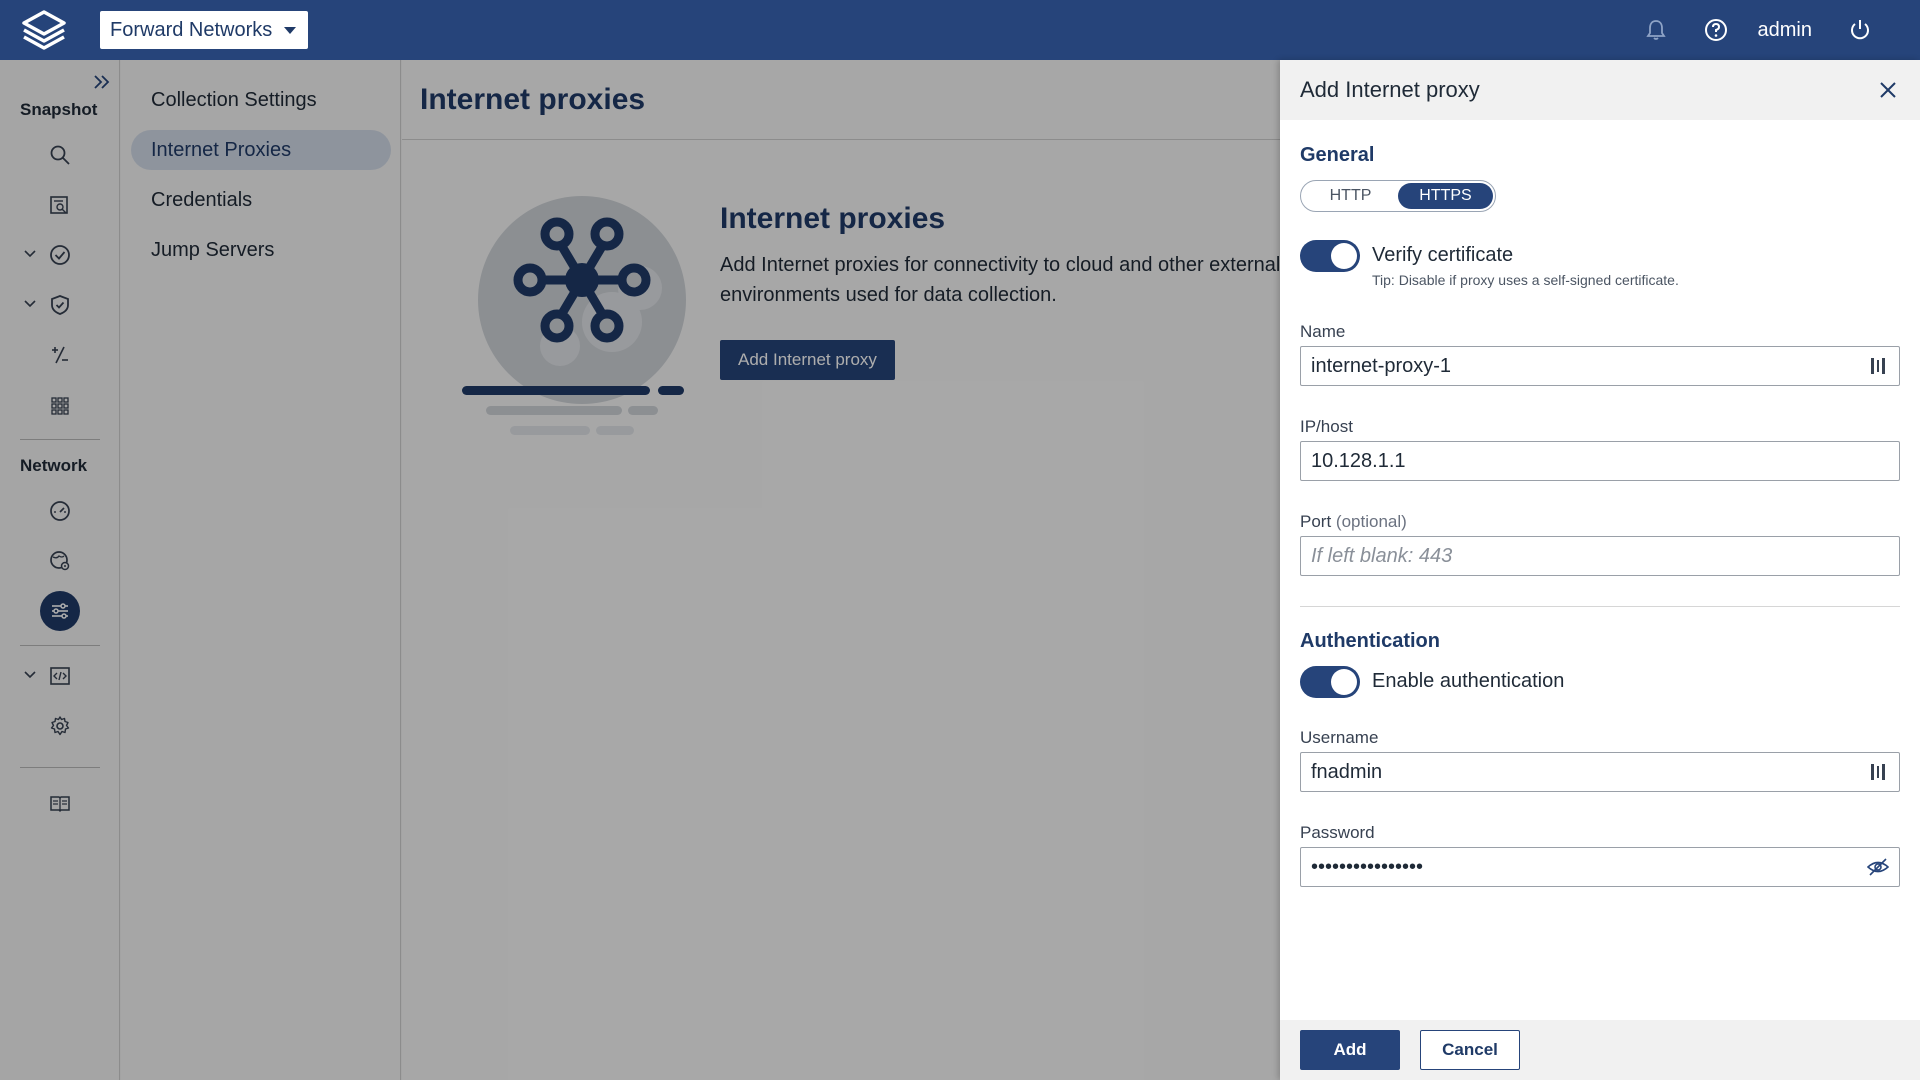  What do you see at coordinates (1589, 366) in the screenshot?
I see `name-input` at bounding box center [1589, 366].